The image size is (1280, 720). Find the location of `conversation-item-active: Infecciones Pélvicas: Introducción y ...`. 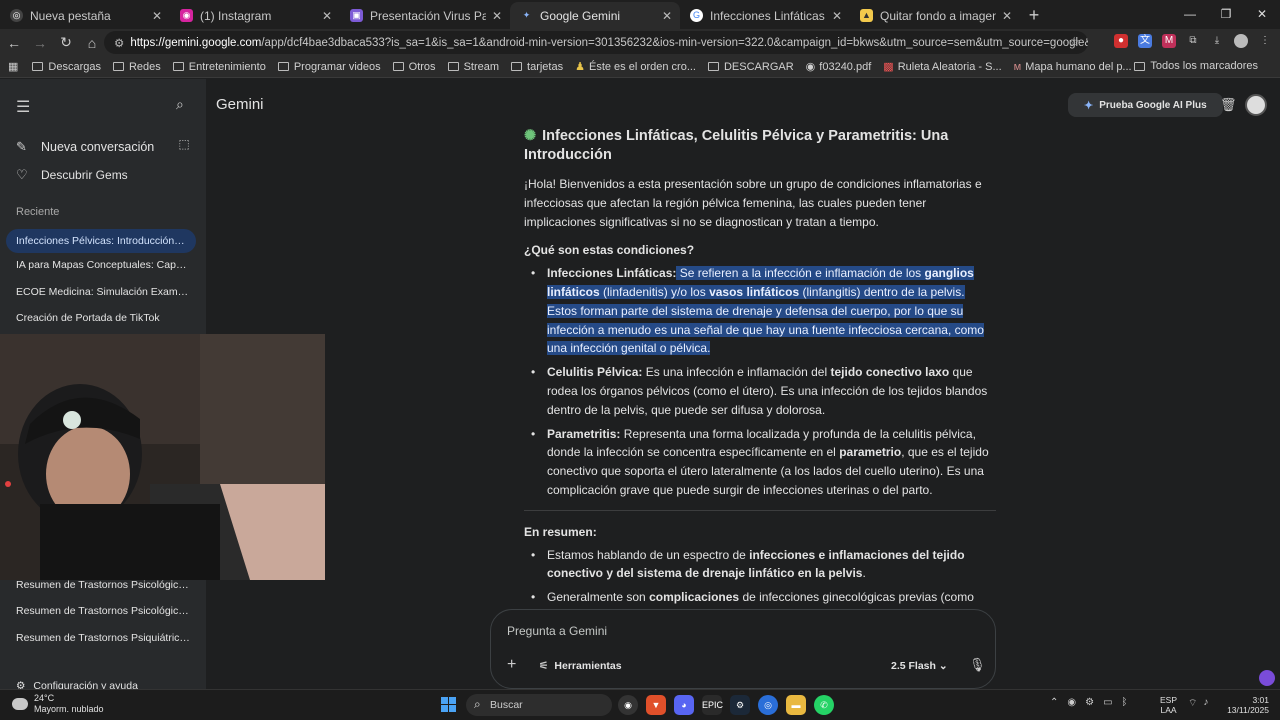

conversation-item-active: Infecciones Pélvicas: Introducción y ... is located at coordinates (101, 241).